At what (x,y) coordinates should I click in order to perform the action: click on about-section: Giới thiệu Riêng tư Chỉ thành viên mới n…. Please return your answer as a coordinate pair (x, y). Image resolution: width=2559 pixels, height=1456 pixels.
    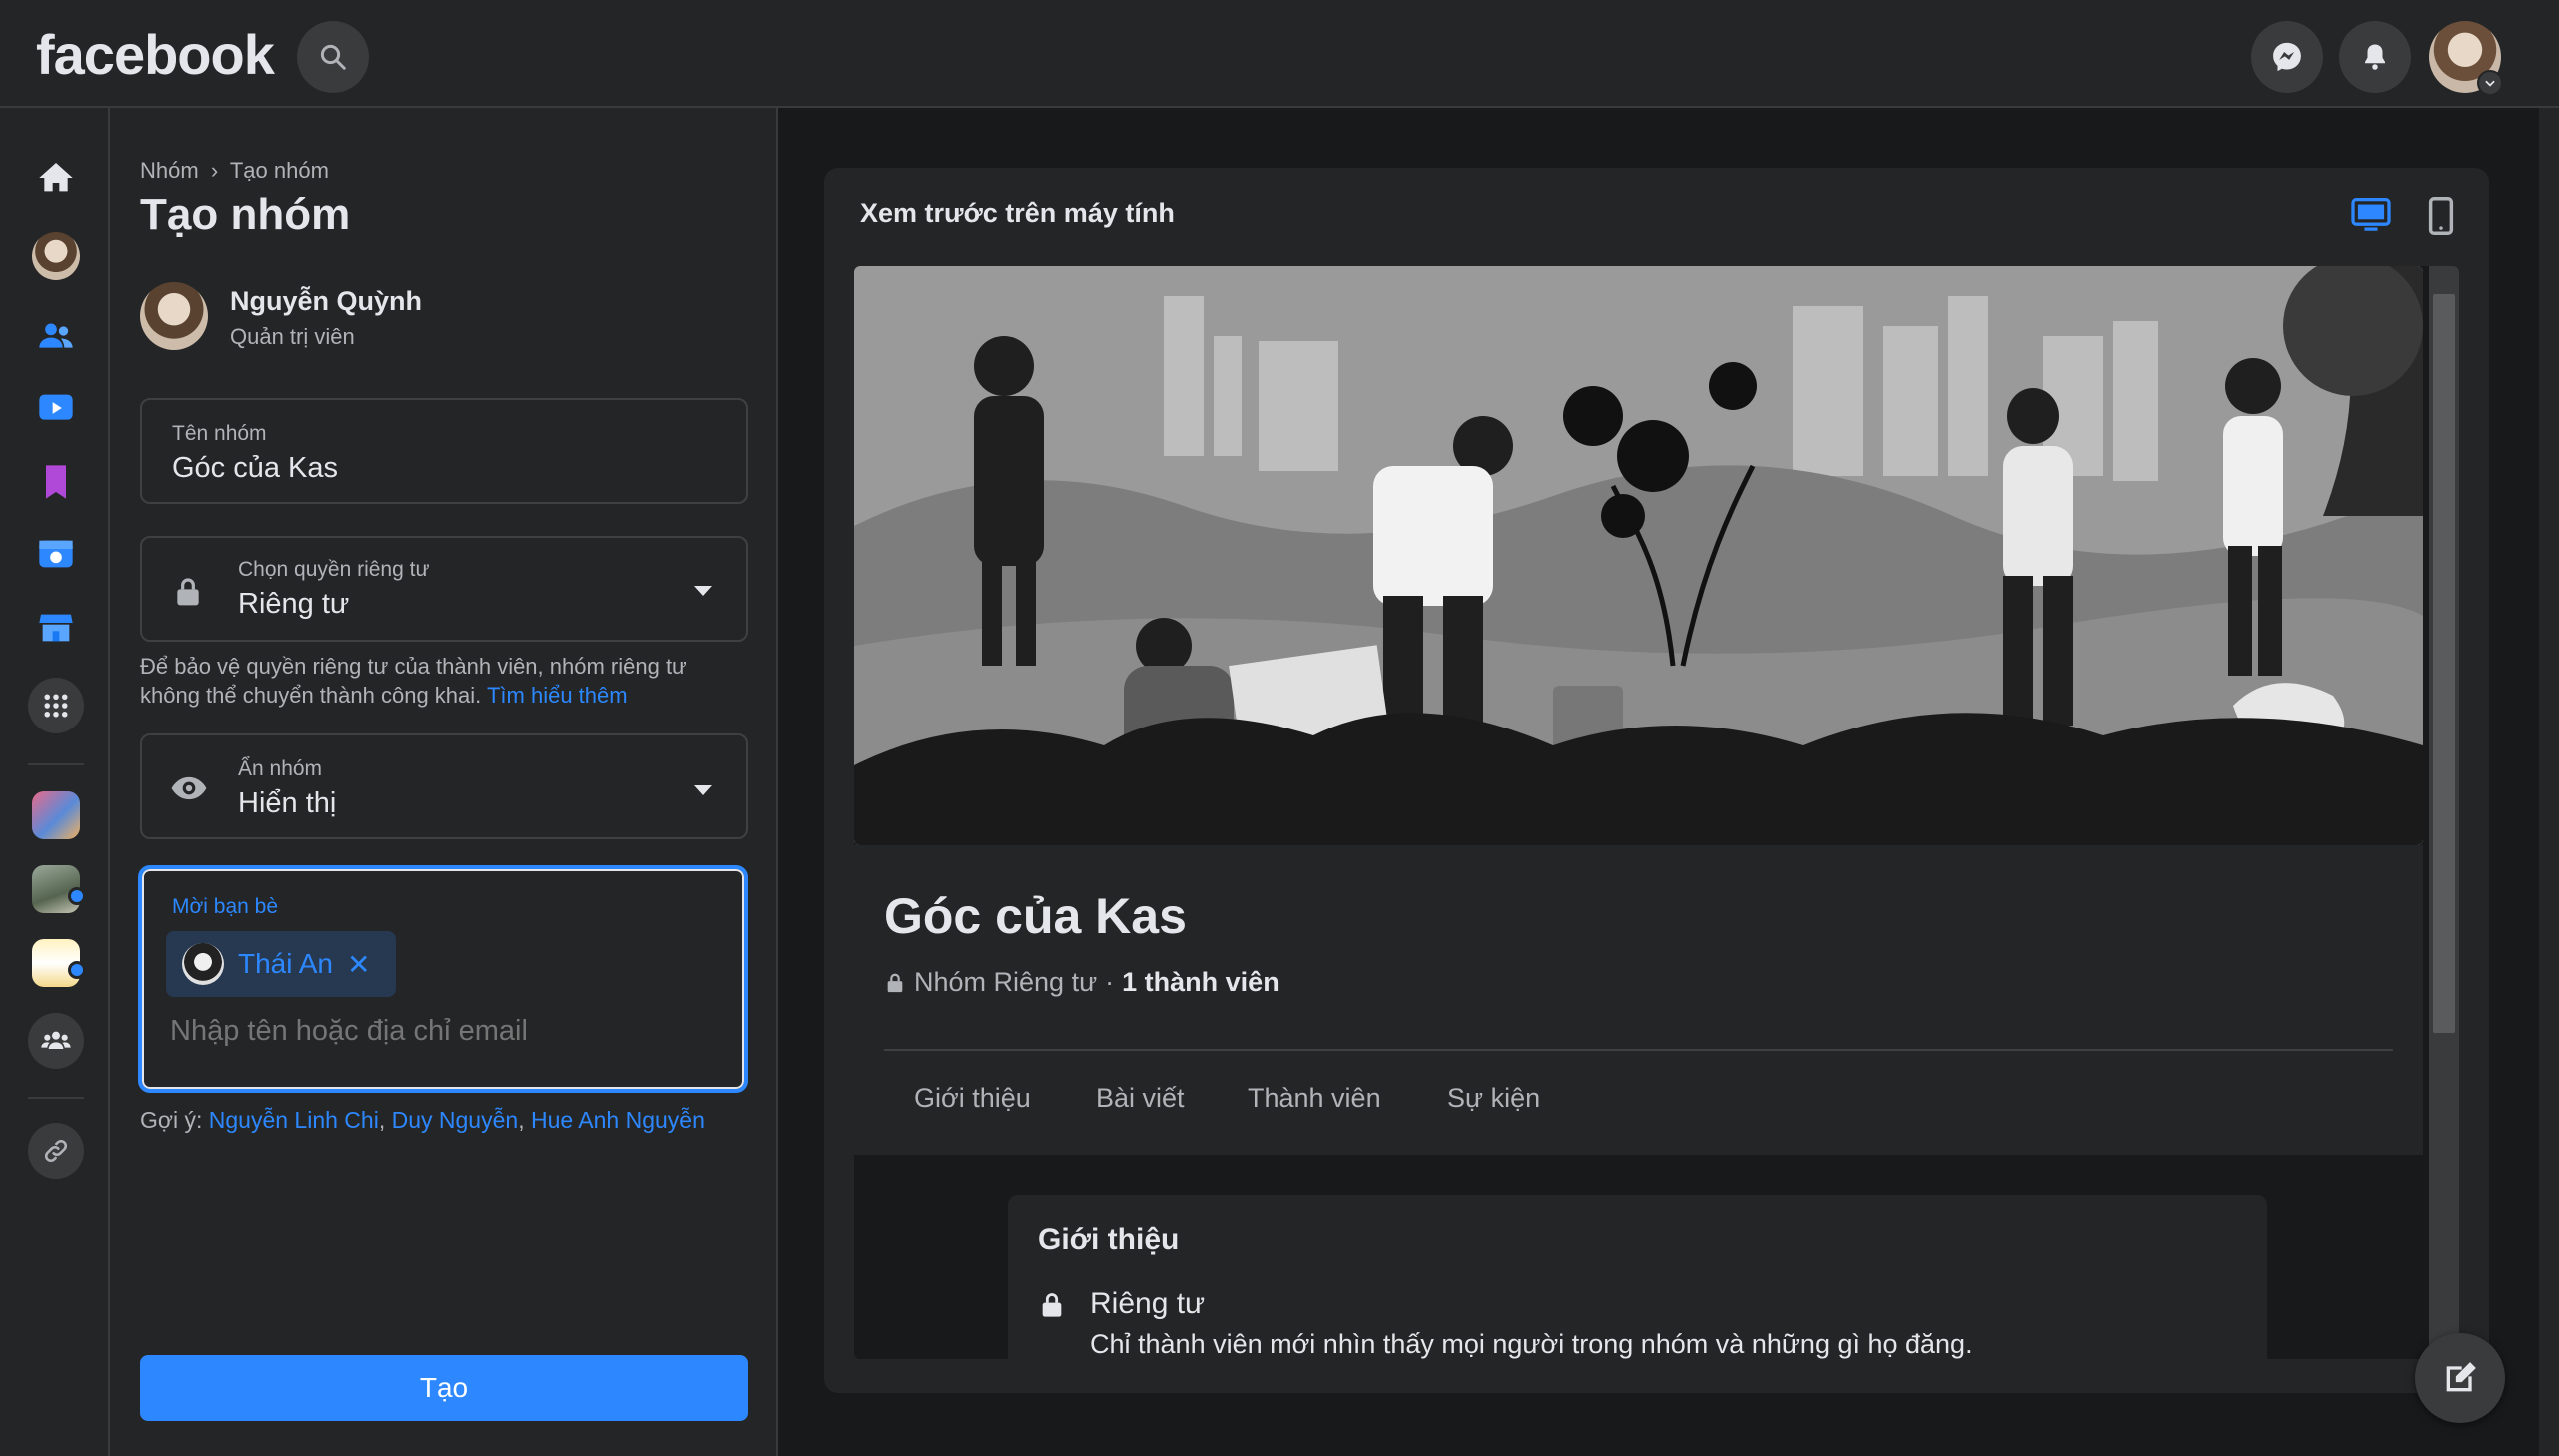
    Looking at the image, I should click on (1637, 1277).